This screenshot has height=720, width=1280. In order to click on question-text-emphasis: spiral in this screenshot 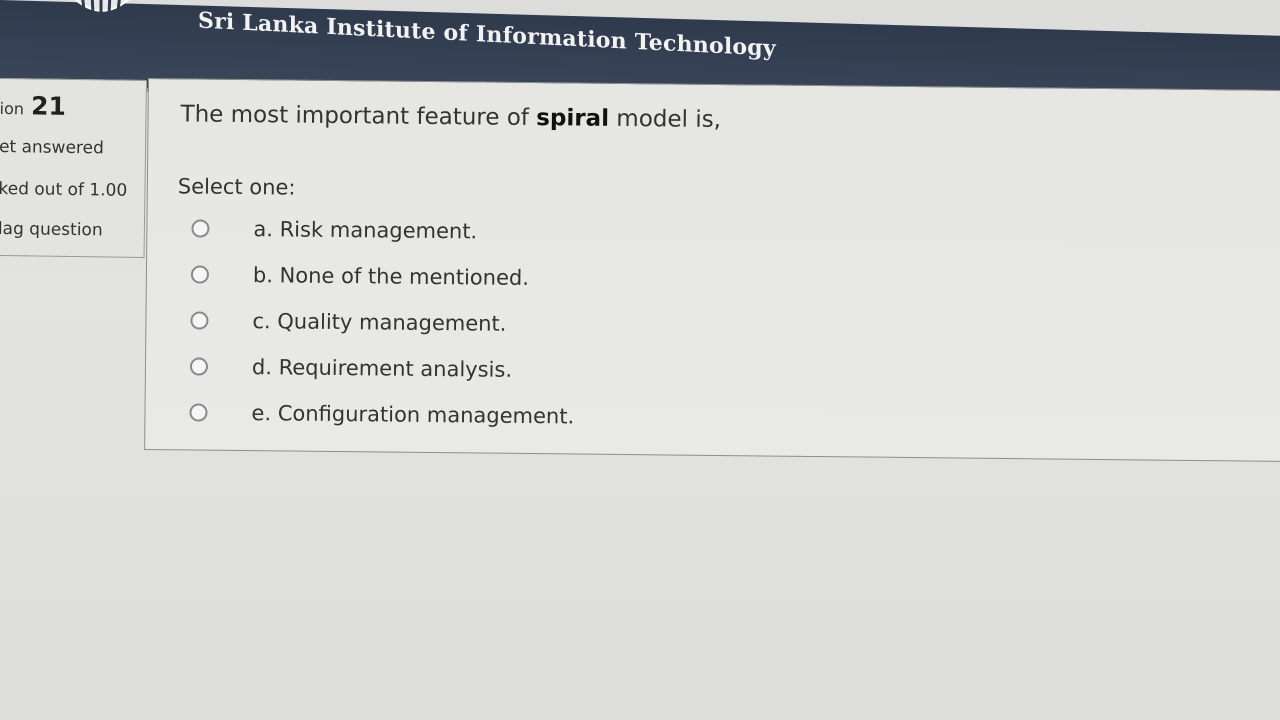, I will do `click(573, 118)`.